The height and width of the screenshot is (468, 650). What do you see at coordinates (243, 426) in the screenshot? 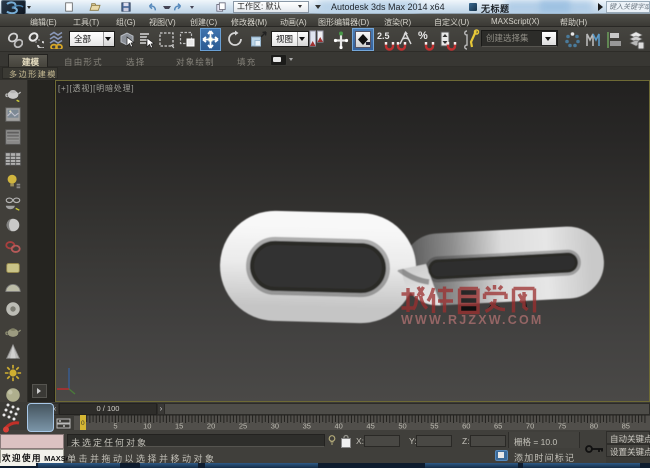
I see `svg-text: 25` at bounding box center [243, 426].